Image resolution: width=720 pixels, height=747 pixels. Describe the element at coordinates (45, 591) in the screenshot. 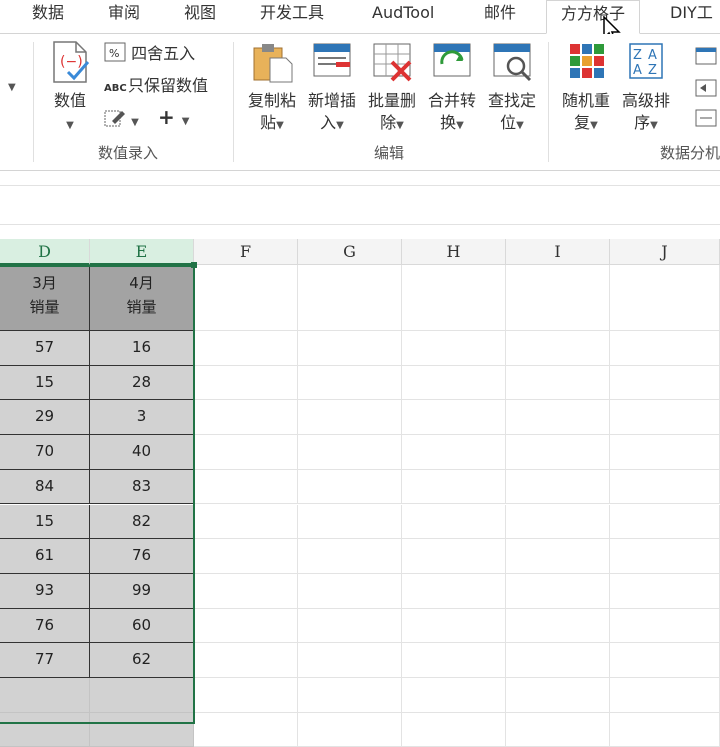

I see `table-cell: 93` at that location.